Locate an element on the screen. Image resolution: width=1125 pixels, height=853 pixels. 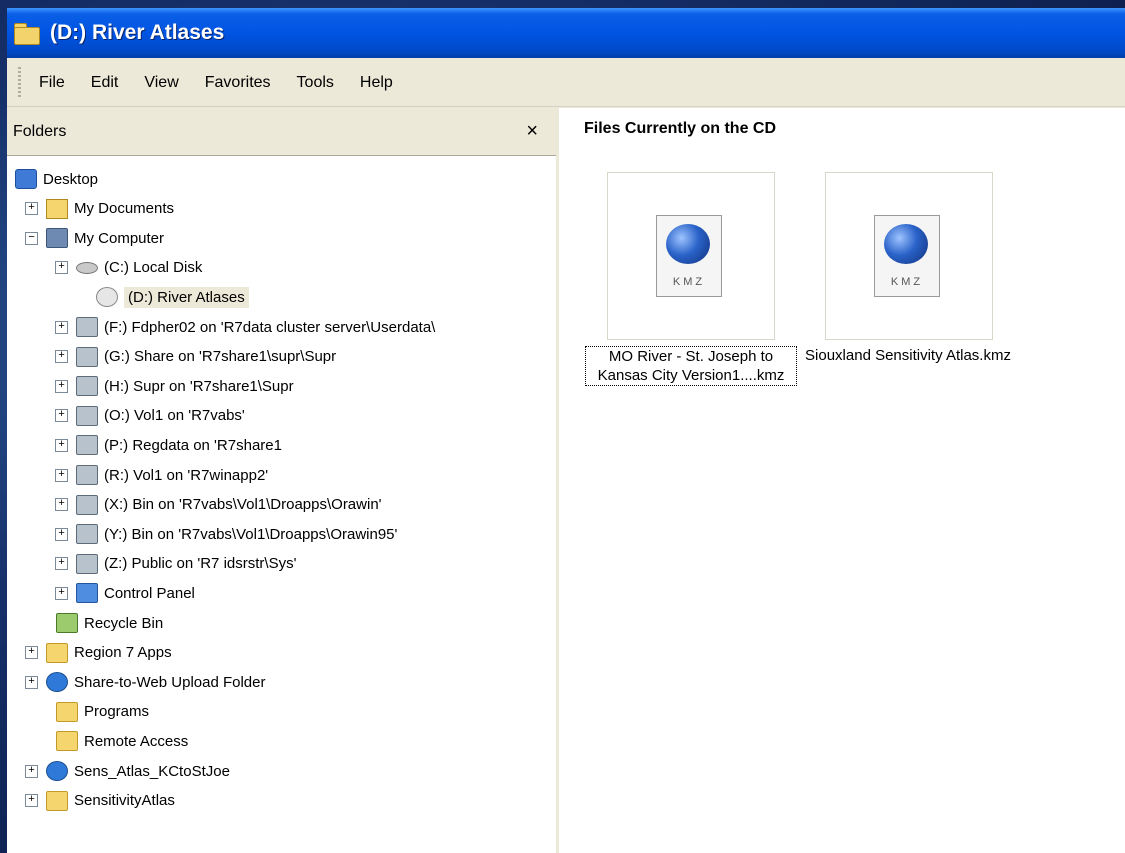
title-bar: (D:) River Atlases is located at coordinates (566, 33).